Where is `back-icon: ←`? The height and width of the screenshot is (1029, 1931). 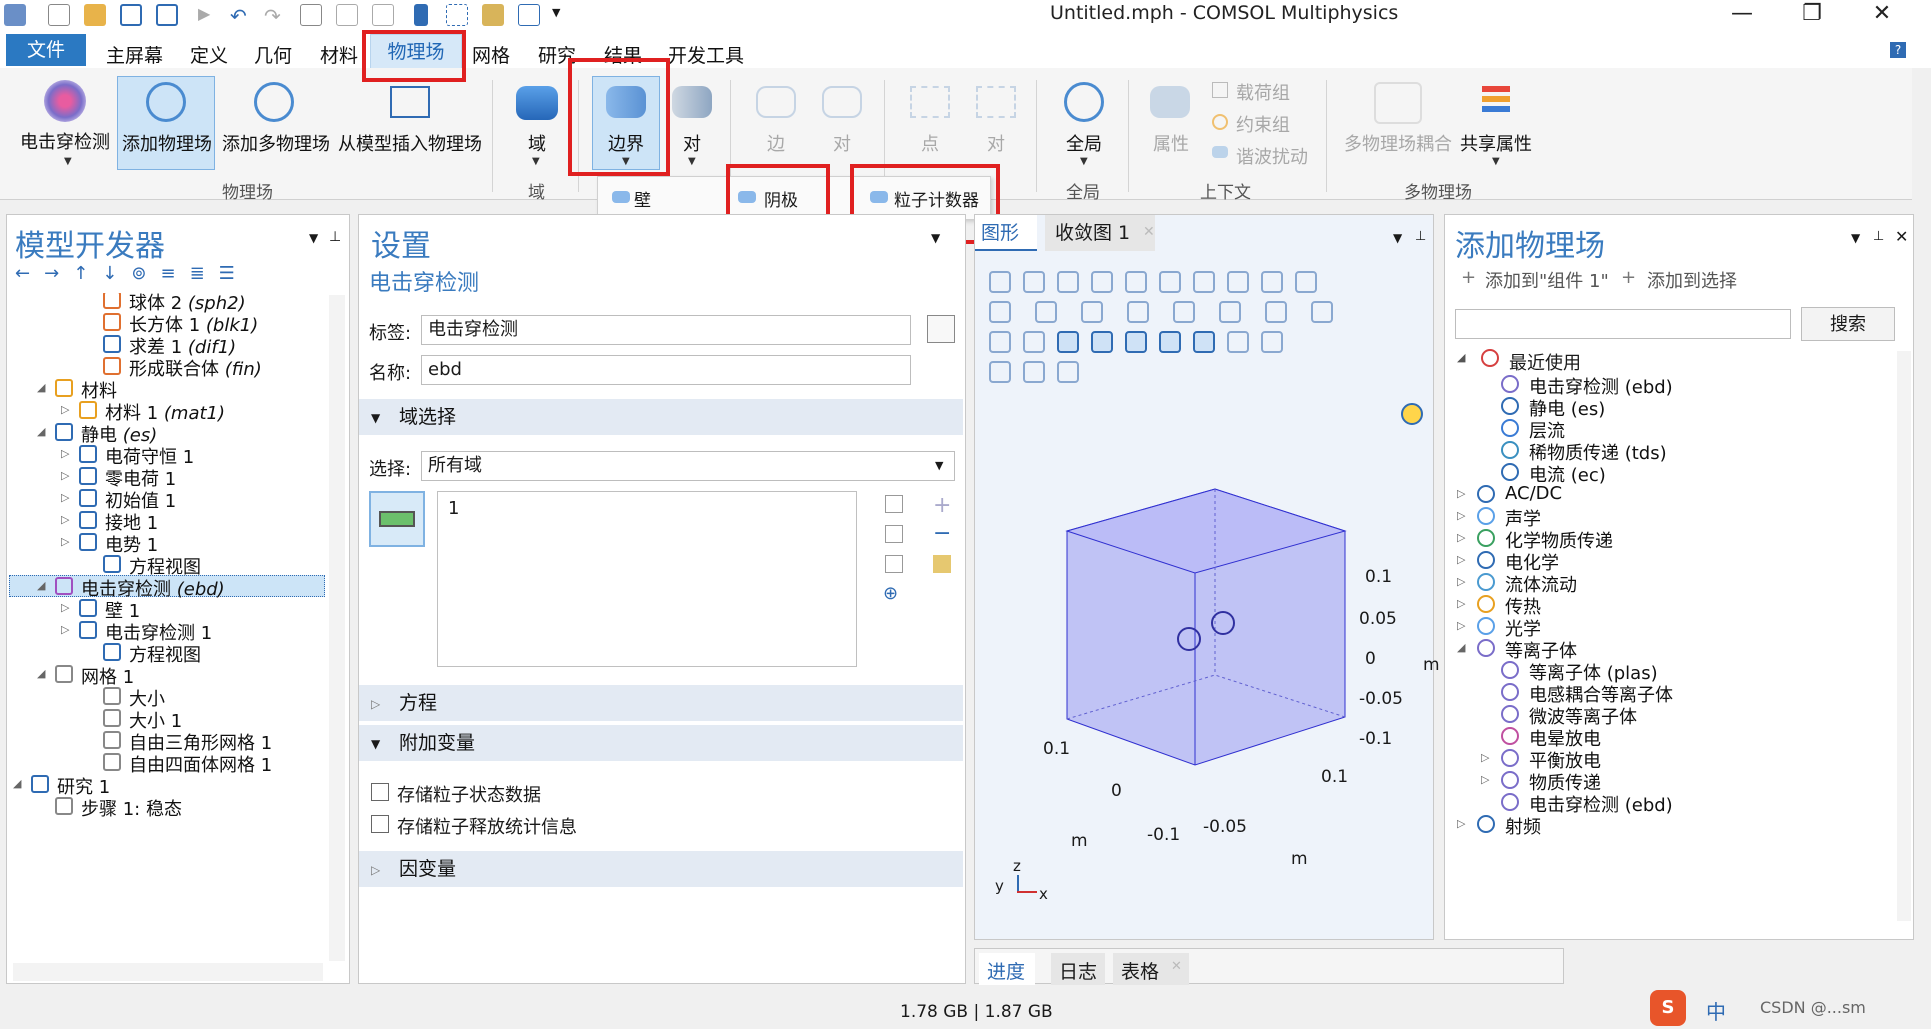
back-icon: ← is located at coordinates (29, 273).